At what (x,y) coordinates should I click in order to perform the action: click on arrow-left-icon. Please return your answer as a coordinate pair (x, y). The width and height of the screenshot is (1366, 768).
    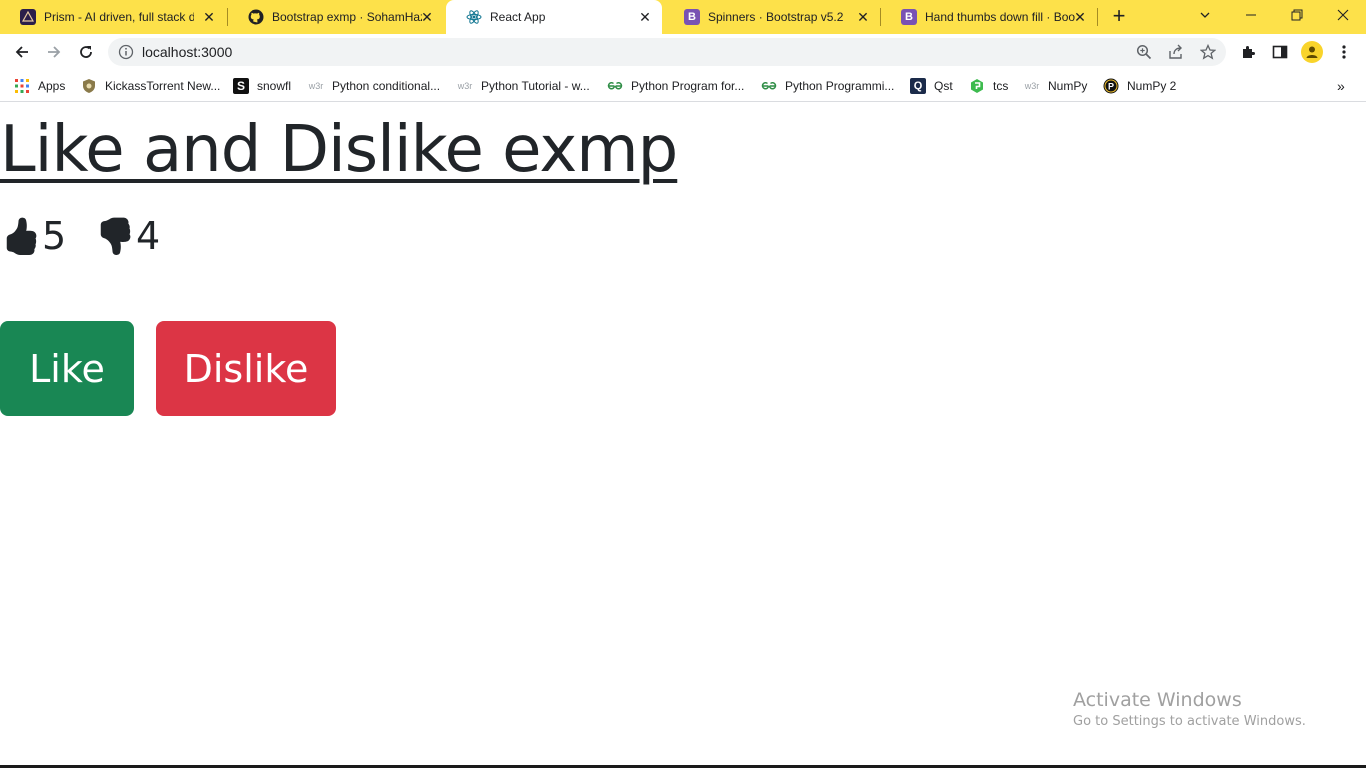
    Looking at the image, I should click on (21, 52).